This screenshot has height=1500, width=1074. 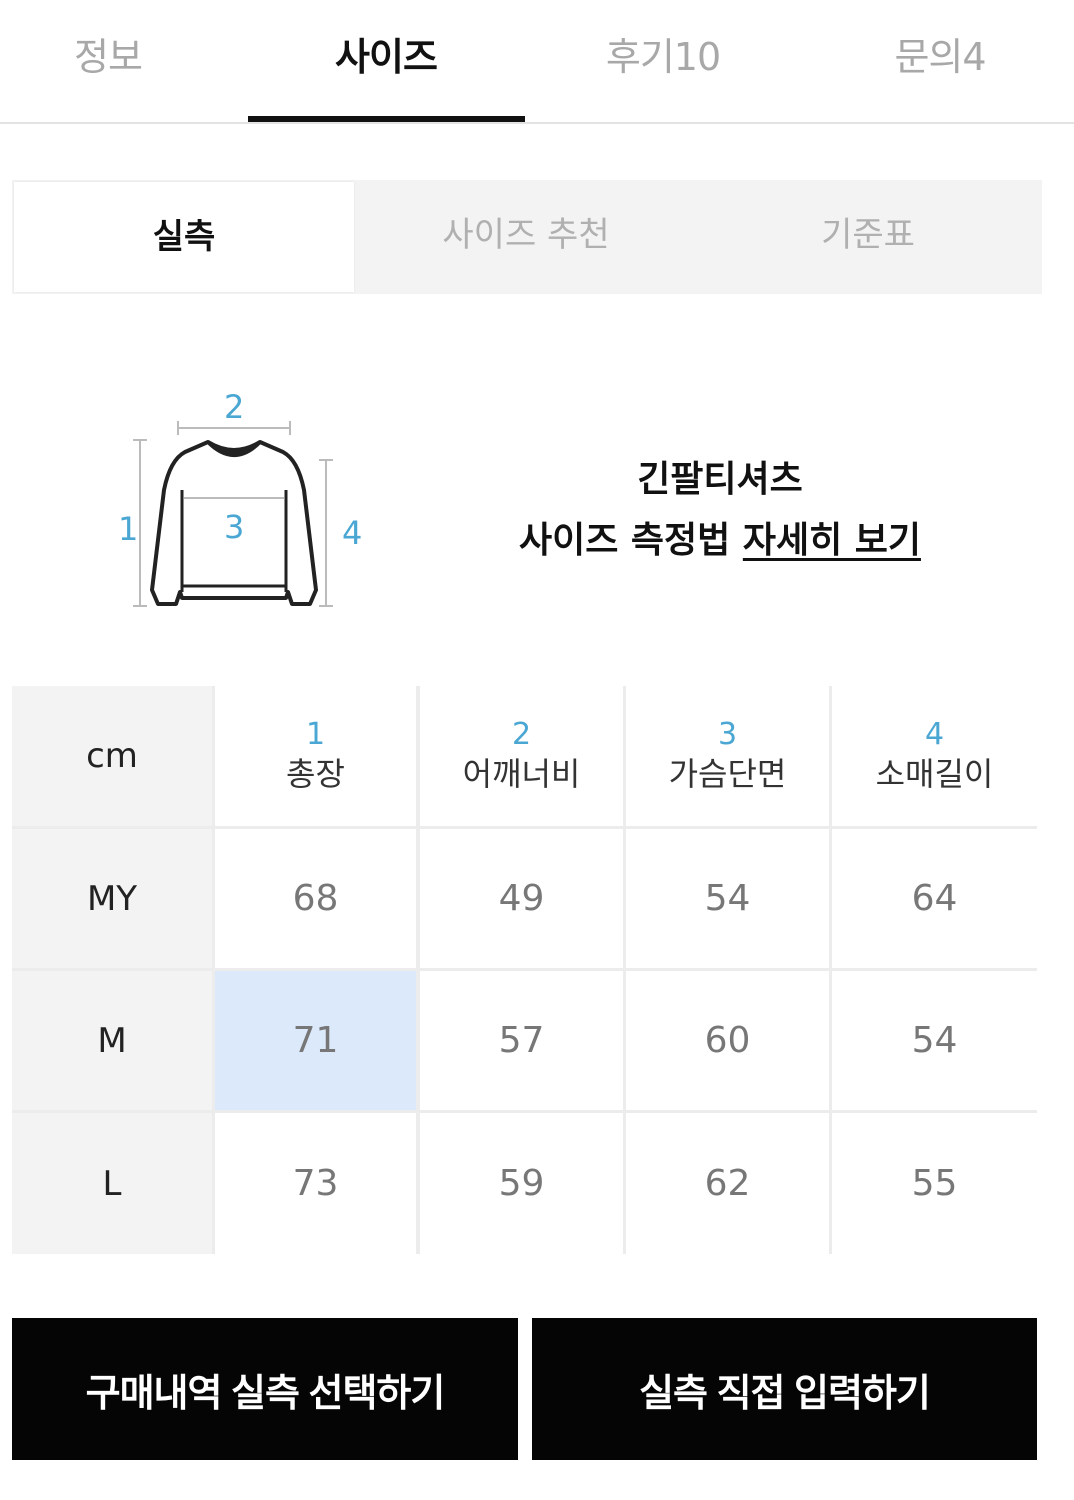 I want to click on cell-value: 64, so click(x=934, y=898).